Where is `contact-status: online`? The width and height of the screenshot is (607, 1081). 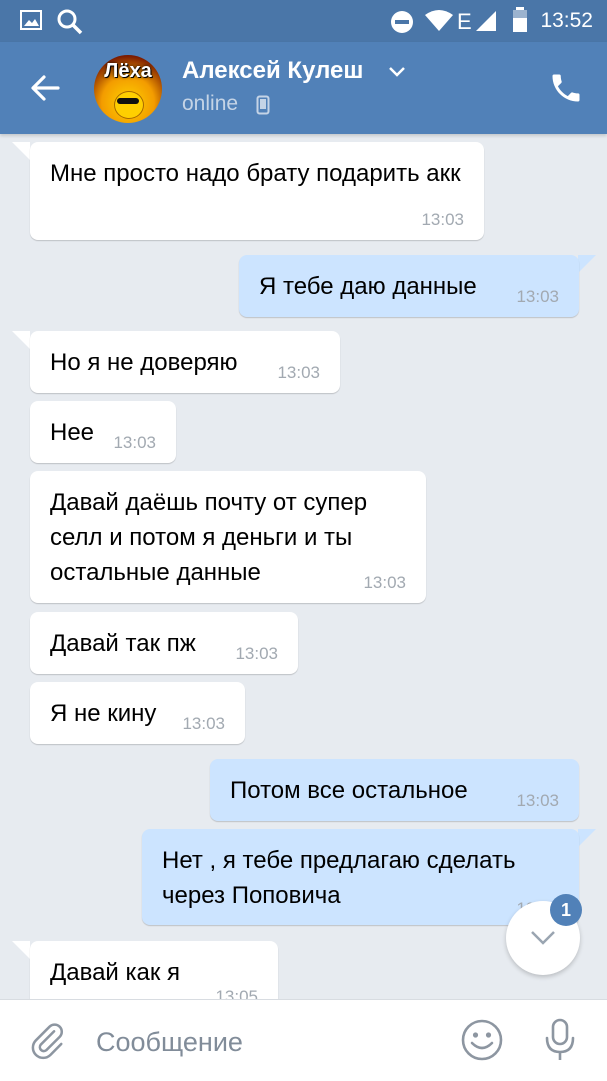
contact-status: online is located at coordinates (210, 103).